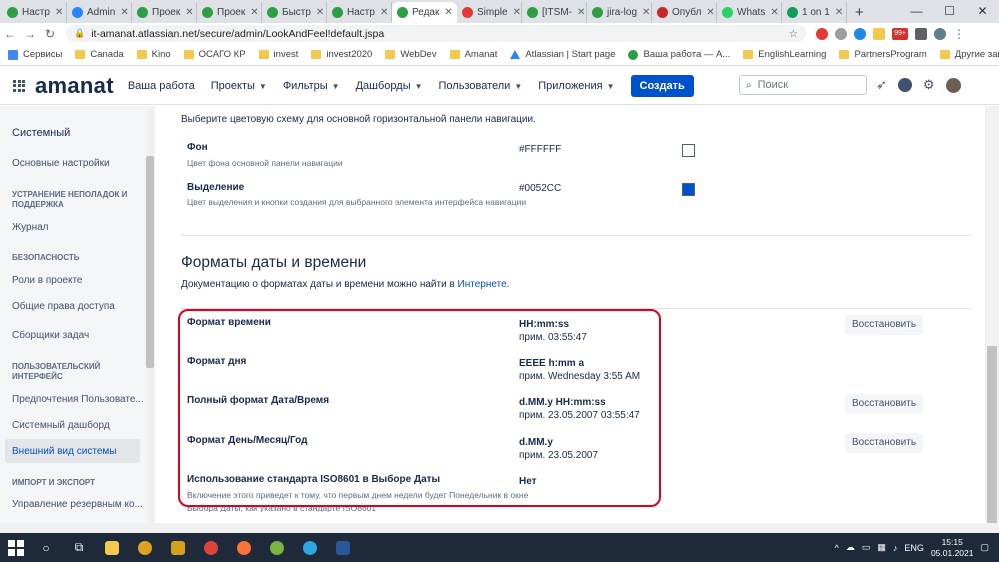 Image resolution: width=999 pixels, height=562 pixels. What do you see at coordinates (866, 547) in the screenshot?
I see `display-icon: ▭` at bounding box center [866, 547].